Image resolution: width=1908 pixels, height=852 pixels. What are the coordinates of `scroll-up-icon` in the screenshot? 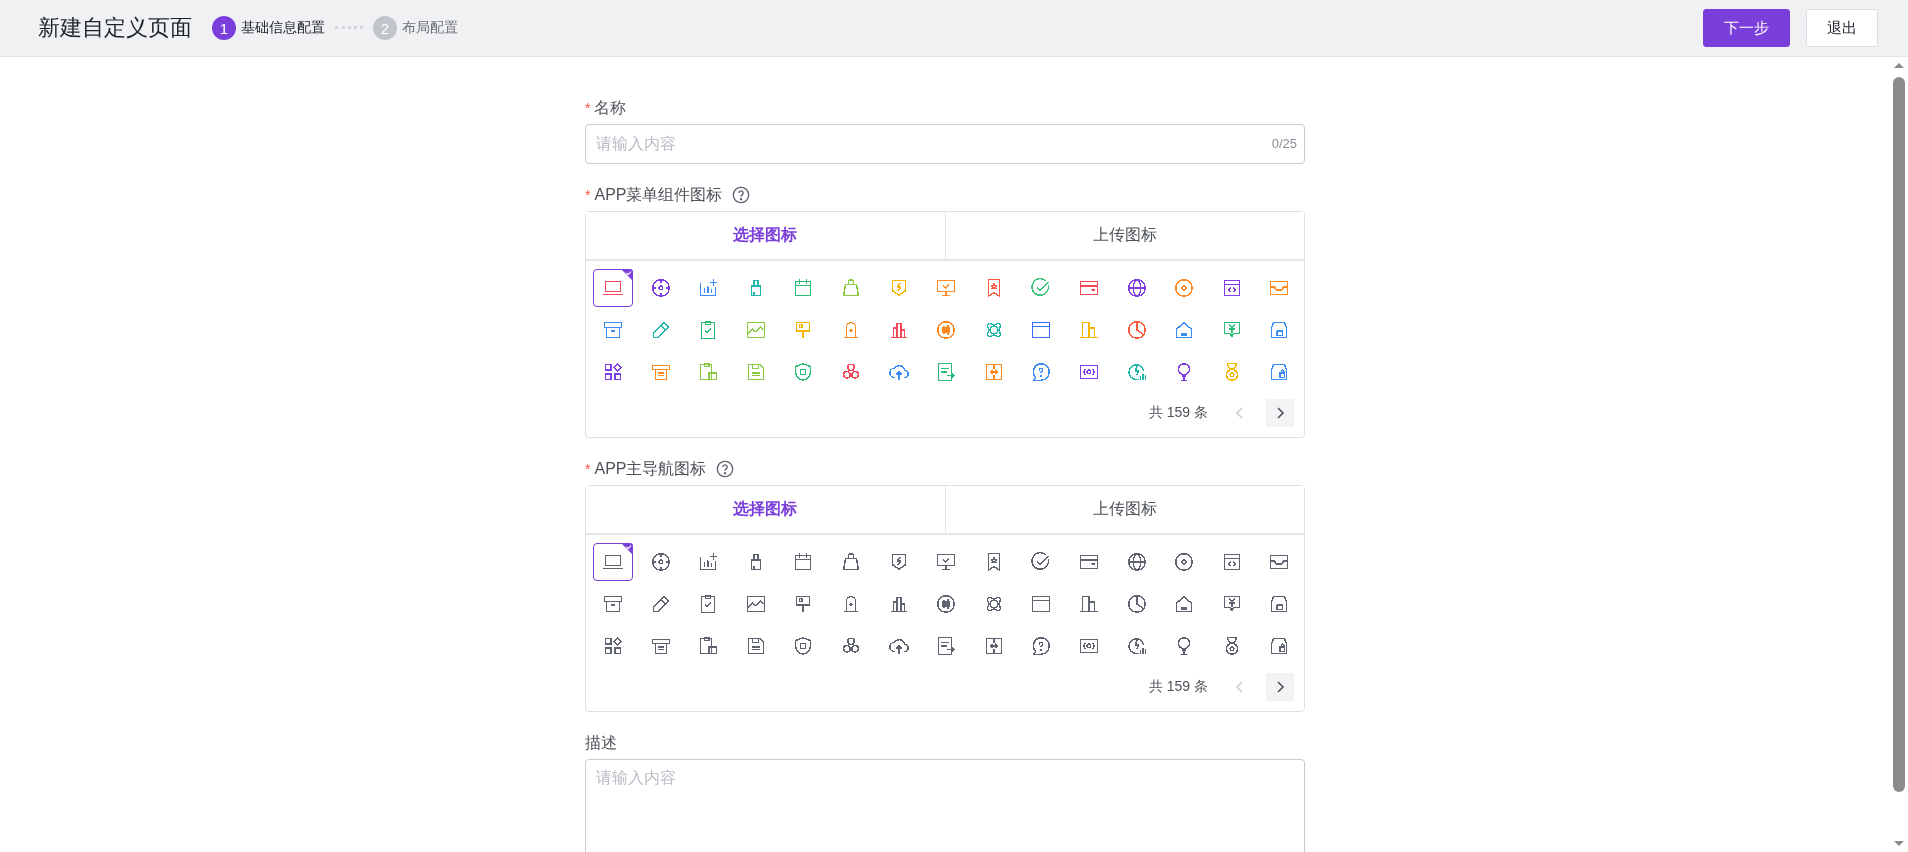 It's located at (1899, 65).